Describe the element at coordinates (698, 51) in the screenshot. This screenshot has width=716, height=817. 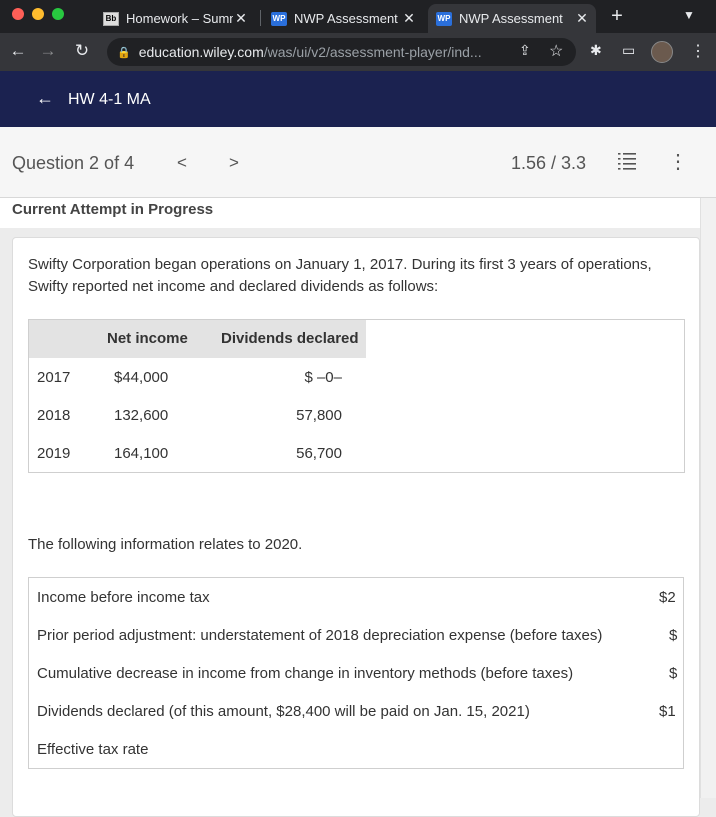
I see `browser-menu-icon: ⋮` at that location.